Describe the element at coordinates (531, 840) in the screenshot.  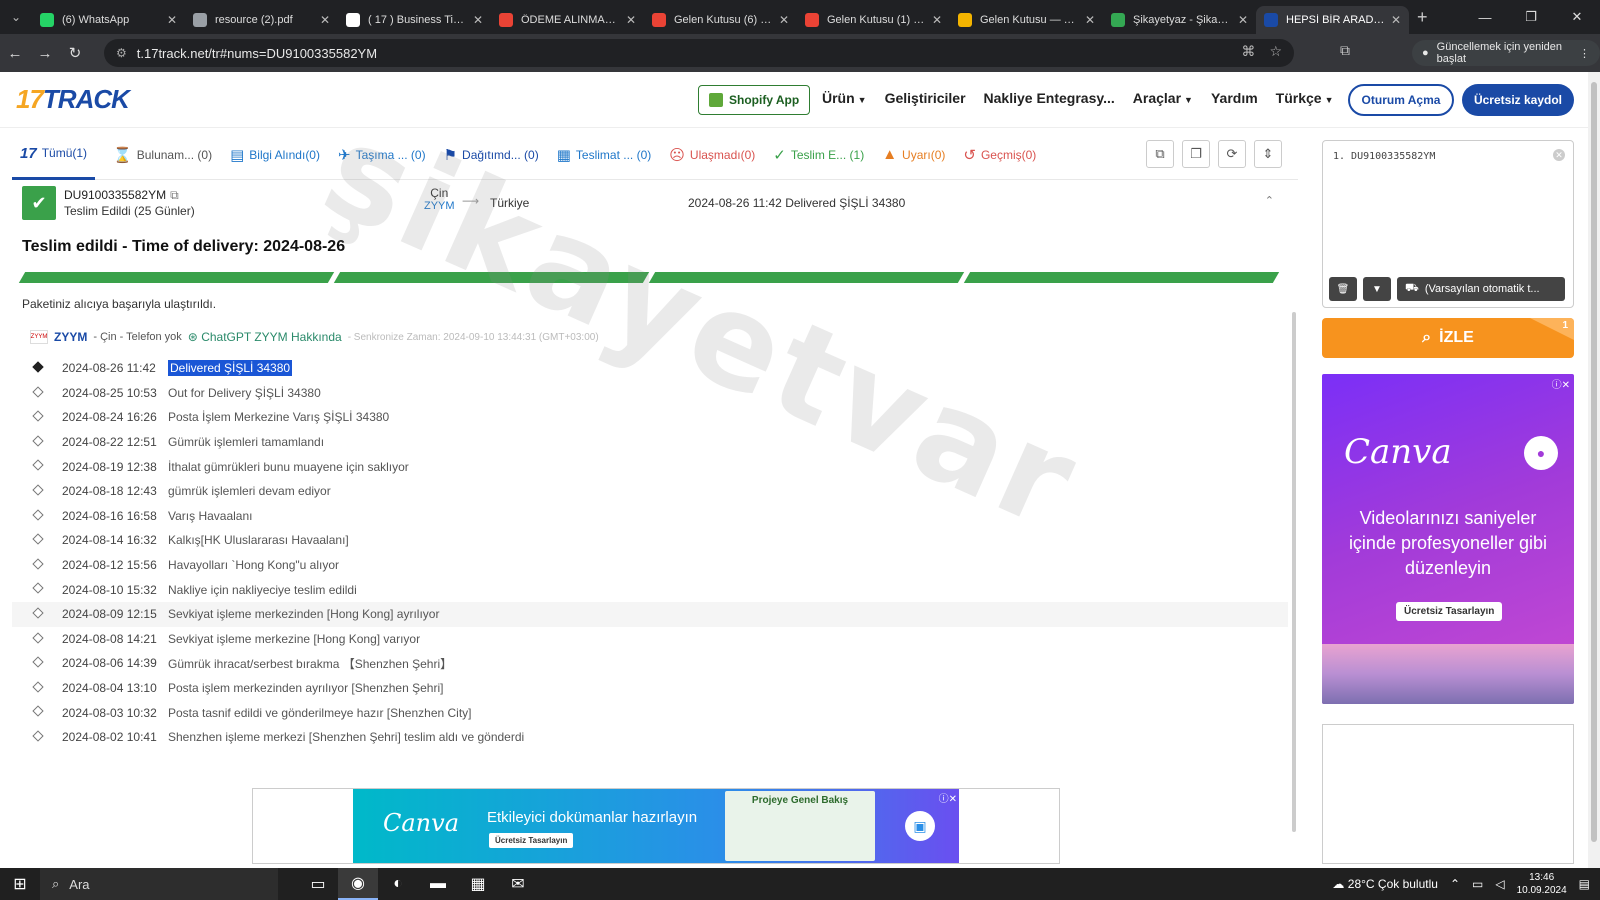
I see `bottom-ad-cta: Ücretsiz Tasarlayın` at that location.